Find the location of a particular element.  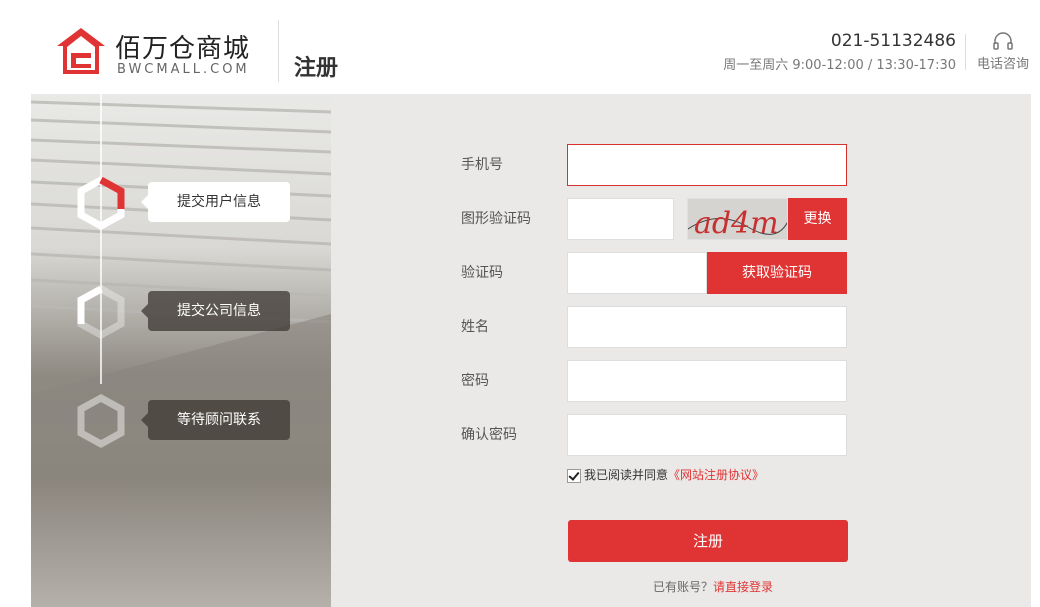

phone-input is located at coordinates (707, 165).